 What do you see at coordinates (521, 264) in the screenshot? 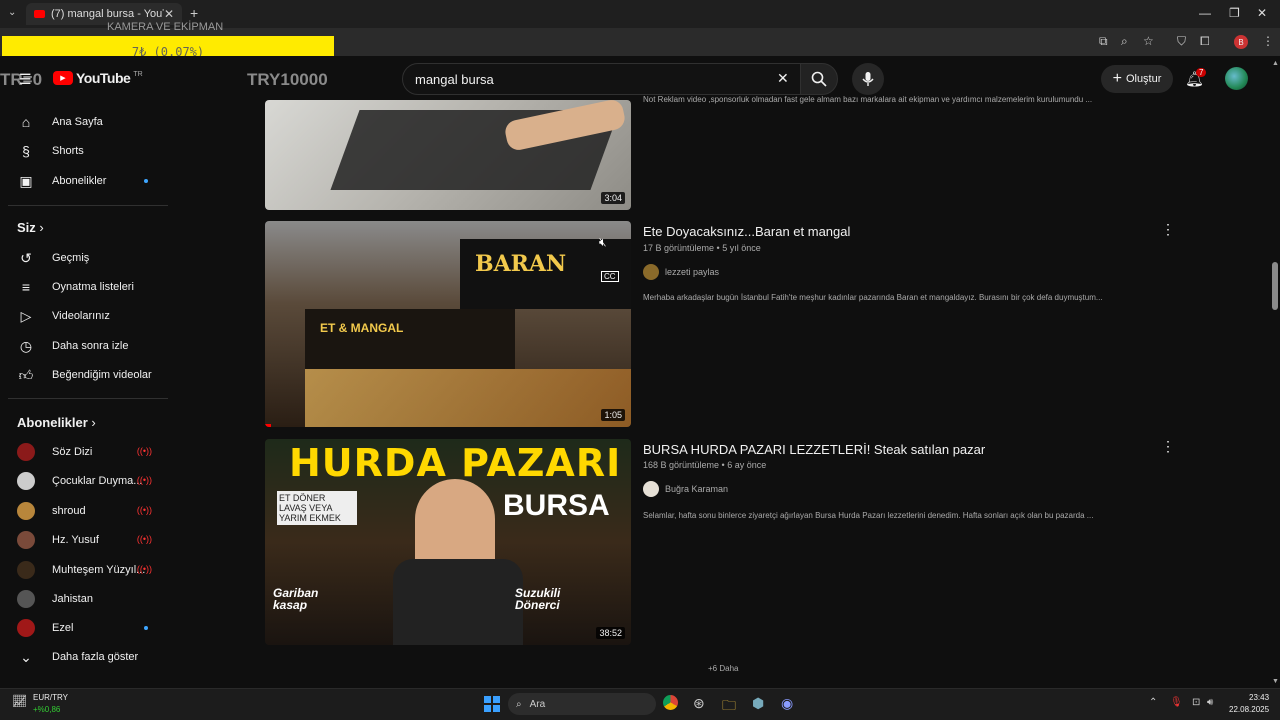
I see `thumbnail-sign-text: BARAN` at bounding box center [521, 264].